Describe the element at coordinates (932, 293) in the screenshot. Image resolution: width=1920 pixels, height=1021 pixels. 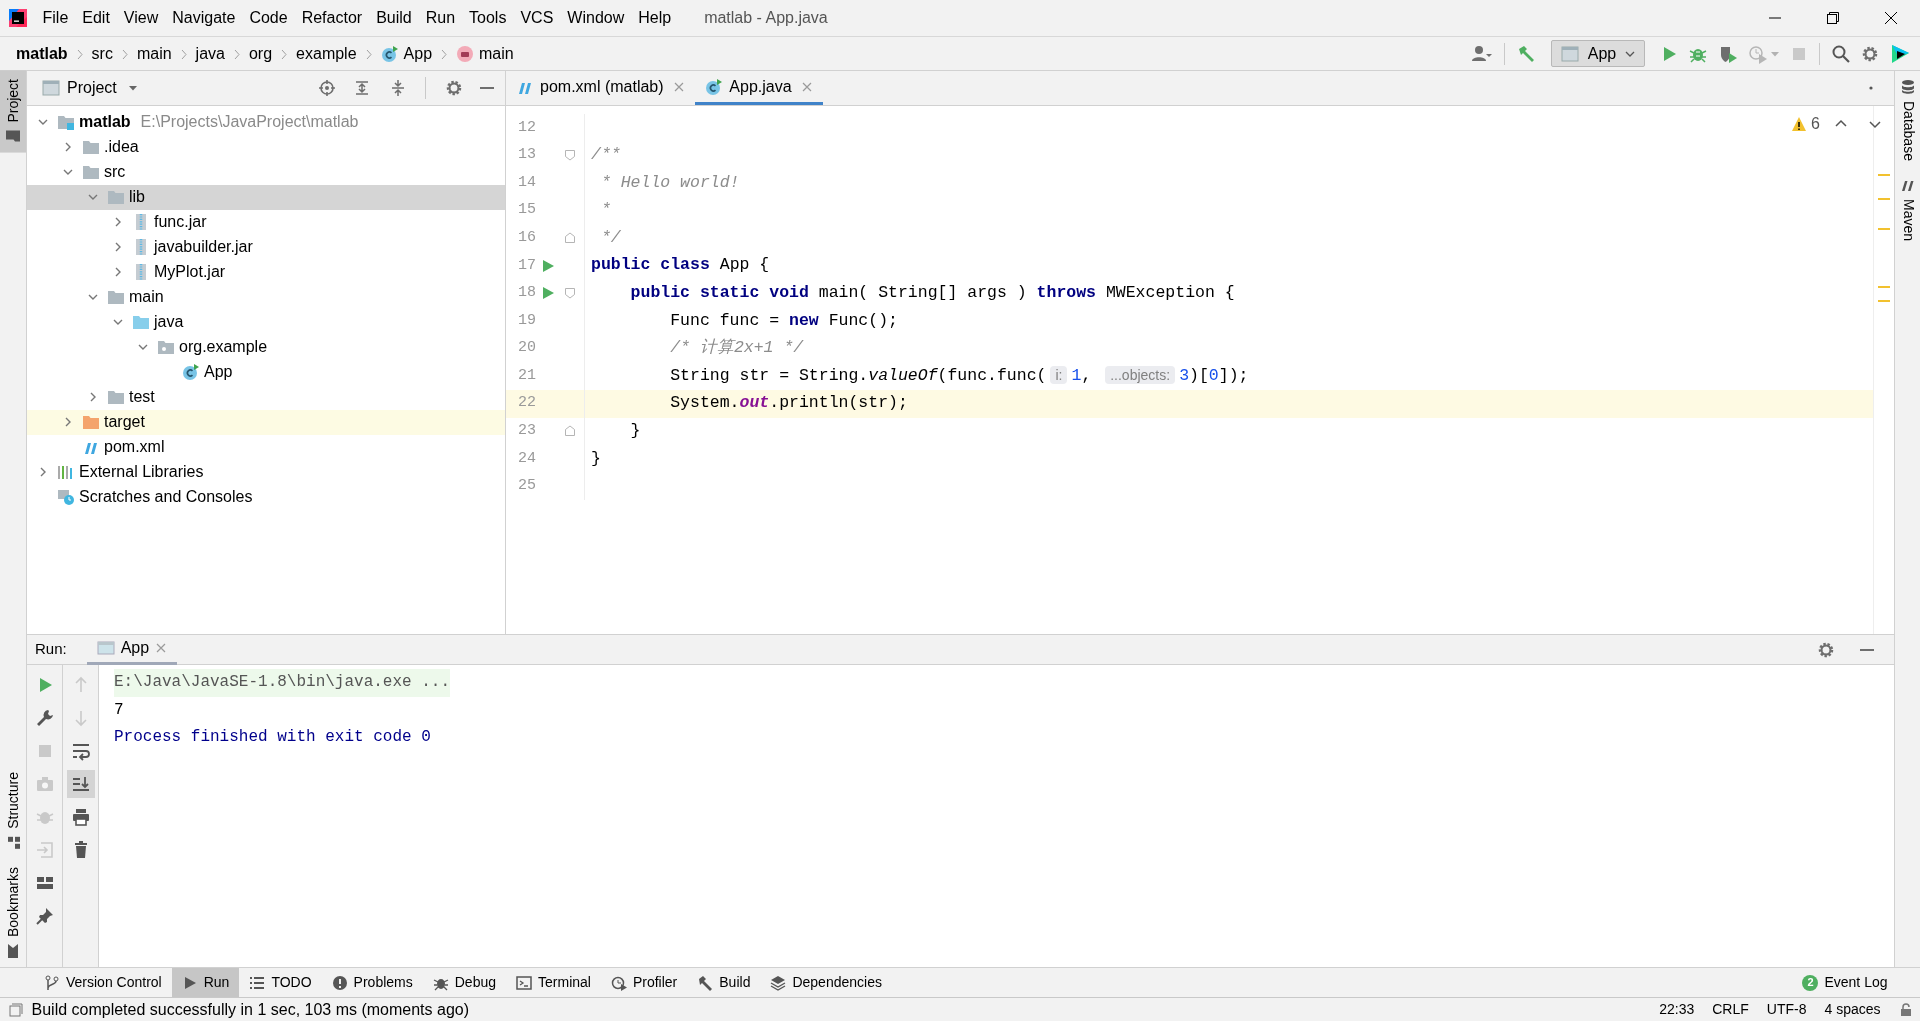
I see `code-line: public static void main( String[] args ) throws MWException {` at that location.